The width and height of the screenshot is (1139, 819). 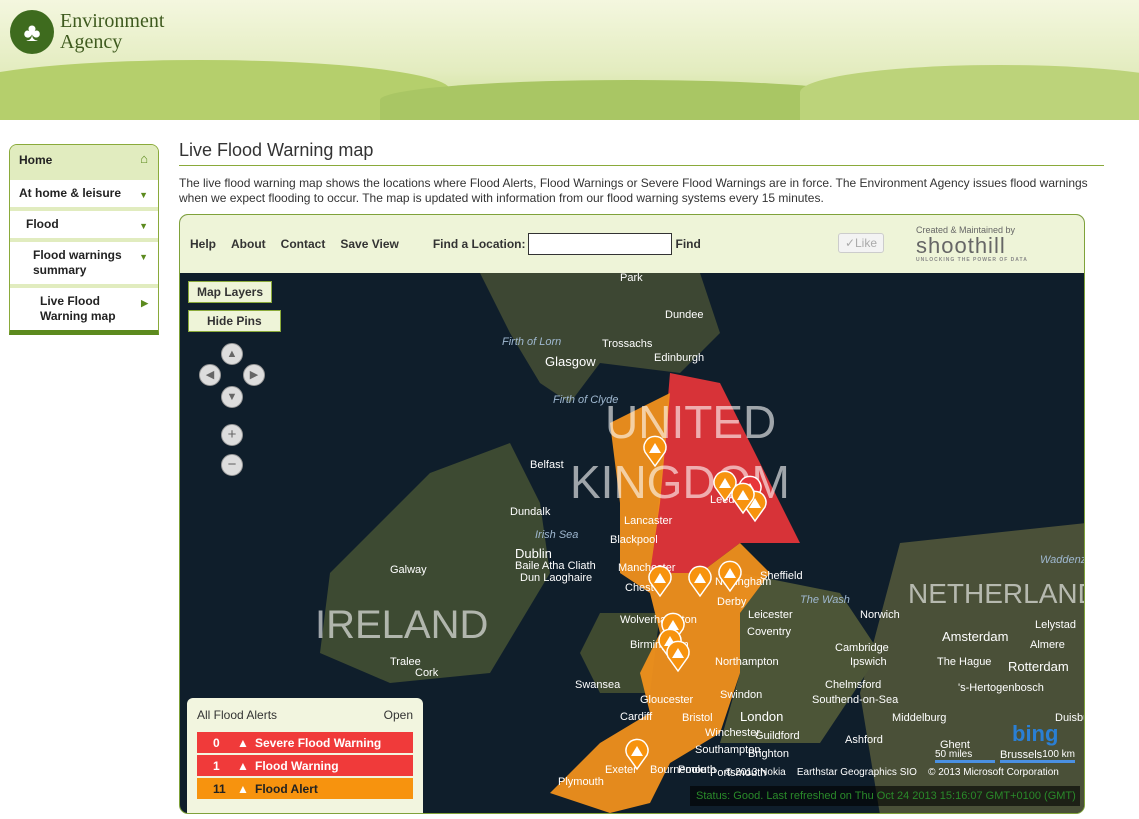 I want to click on place-label: Rotterdam, so click(x=1038, y=666).